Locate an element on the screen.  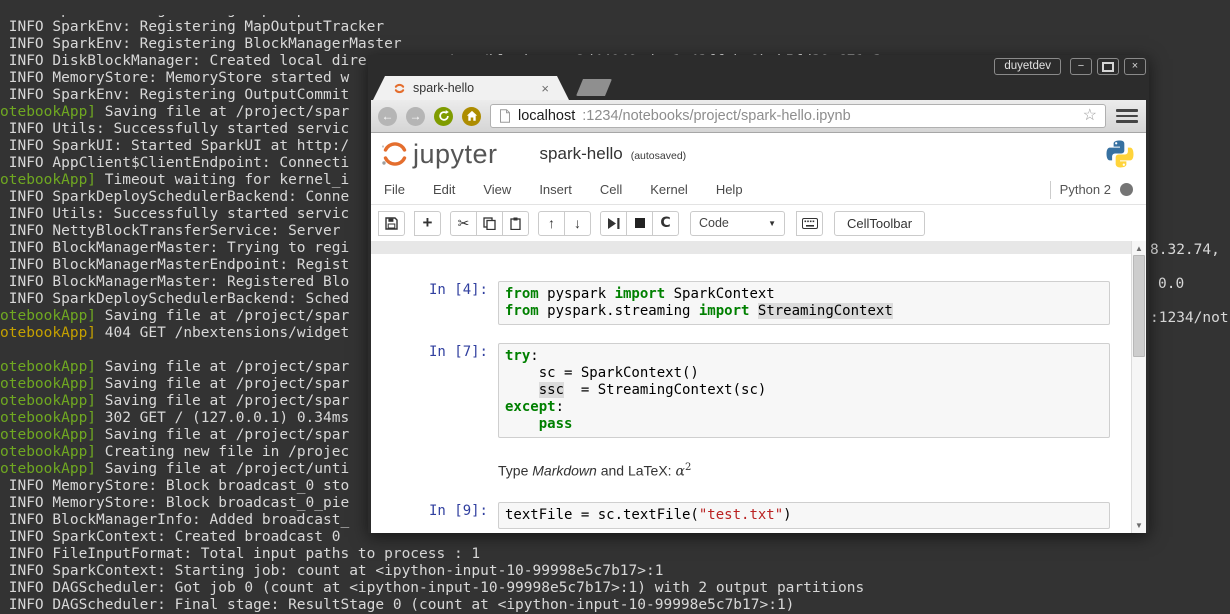
back-arrow-icon: ← is located at coordinates (387, 116).